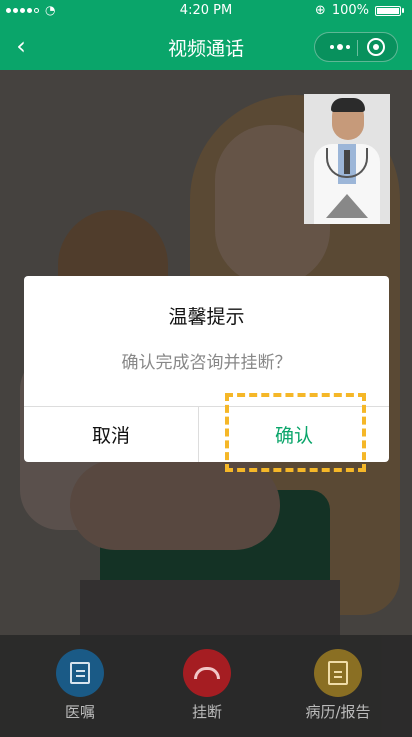  Describe the element at coordinates (332, 47) in the screenshot. I see `more-icon` at that location.